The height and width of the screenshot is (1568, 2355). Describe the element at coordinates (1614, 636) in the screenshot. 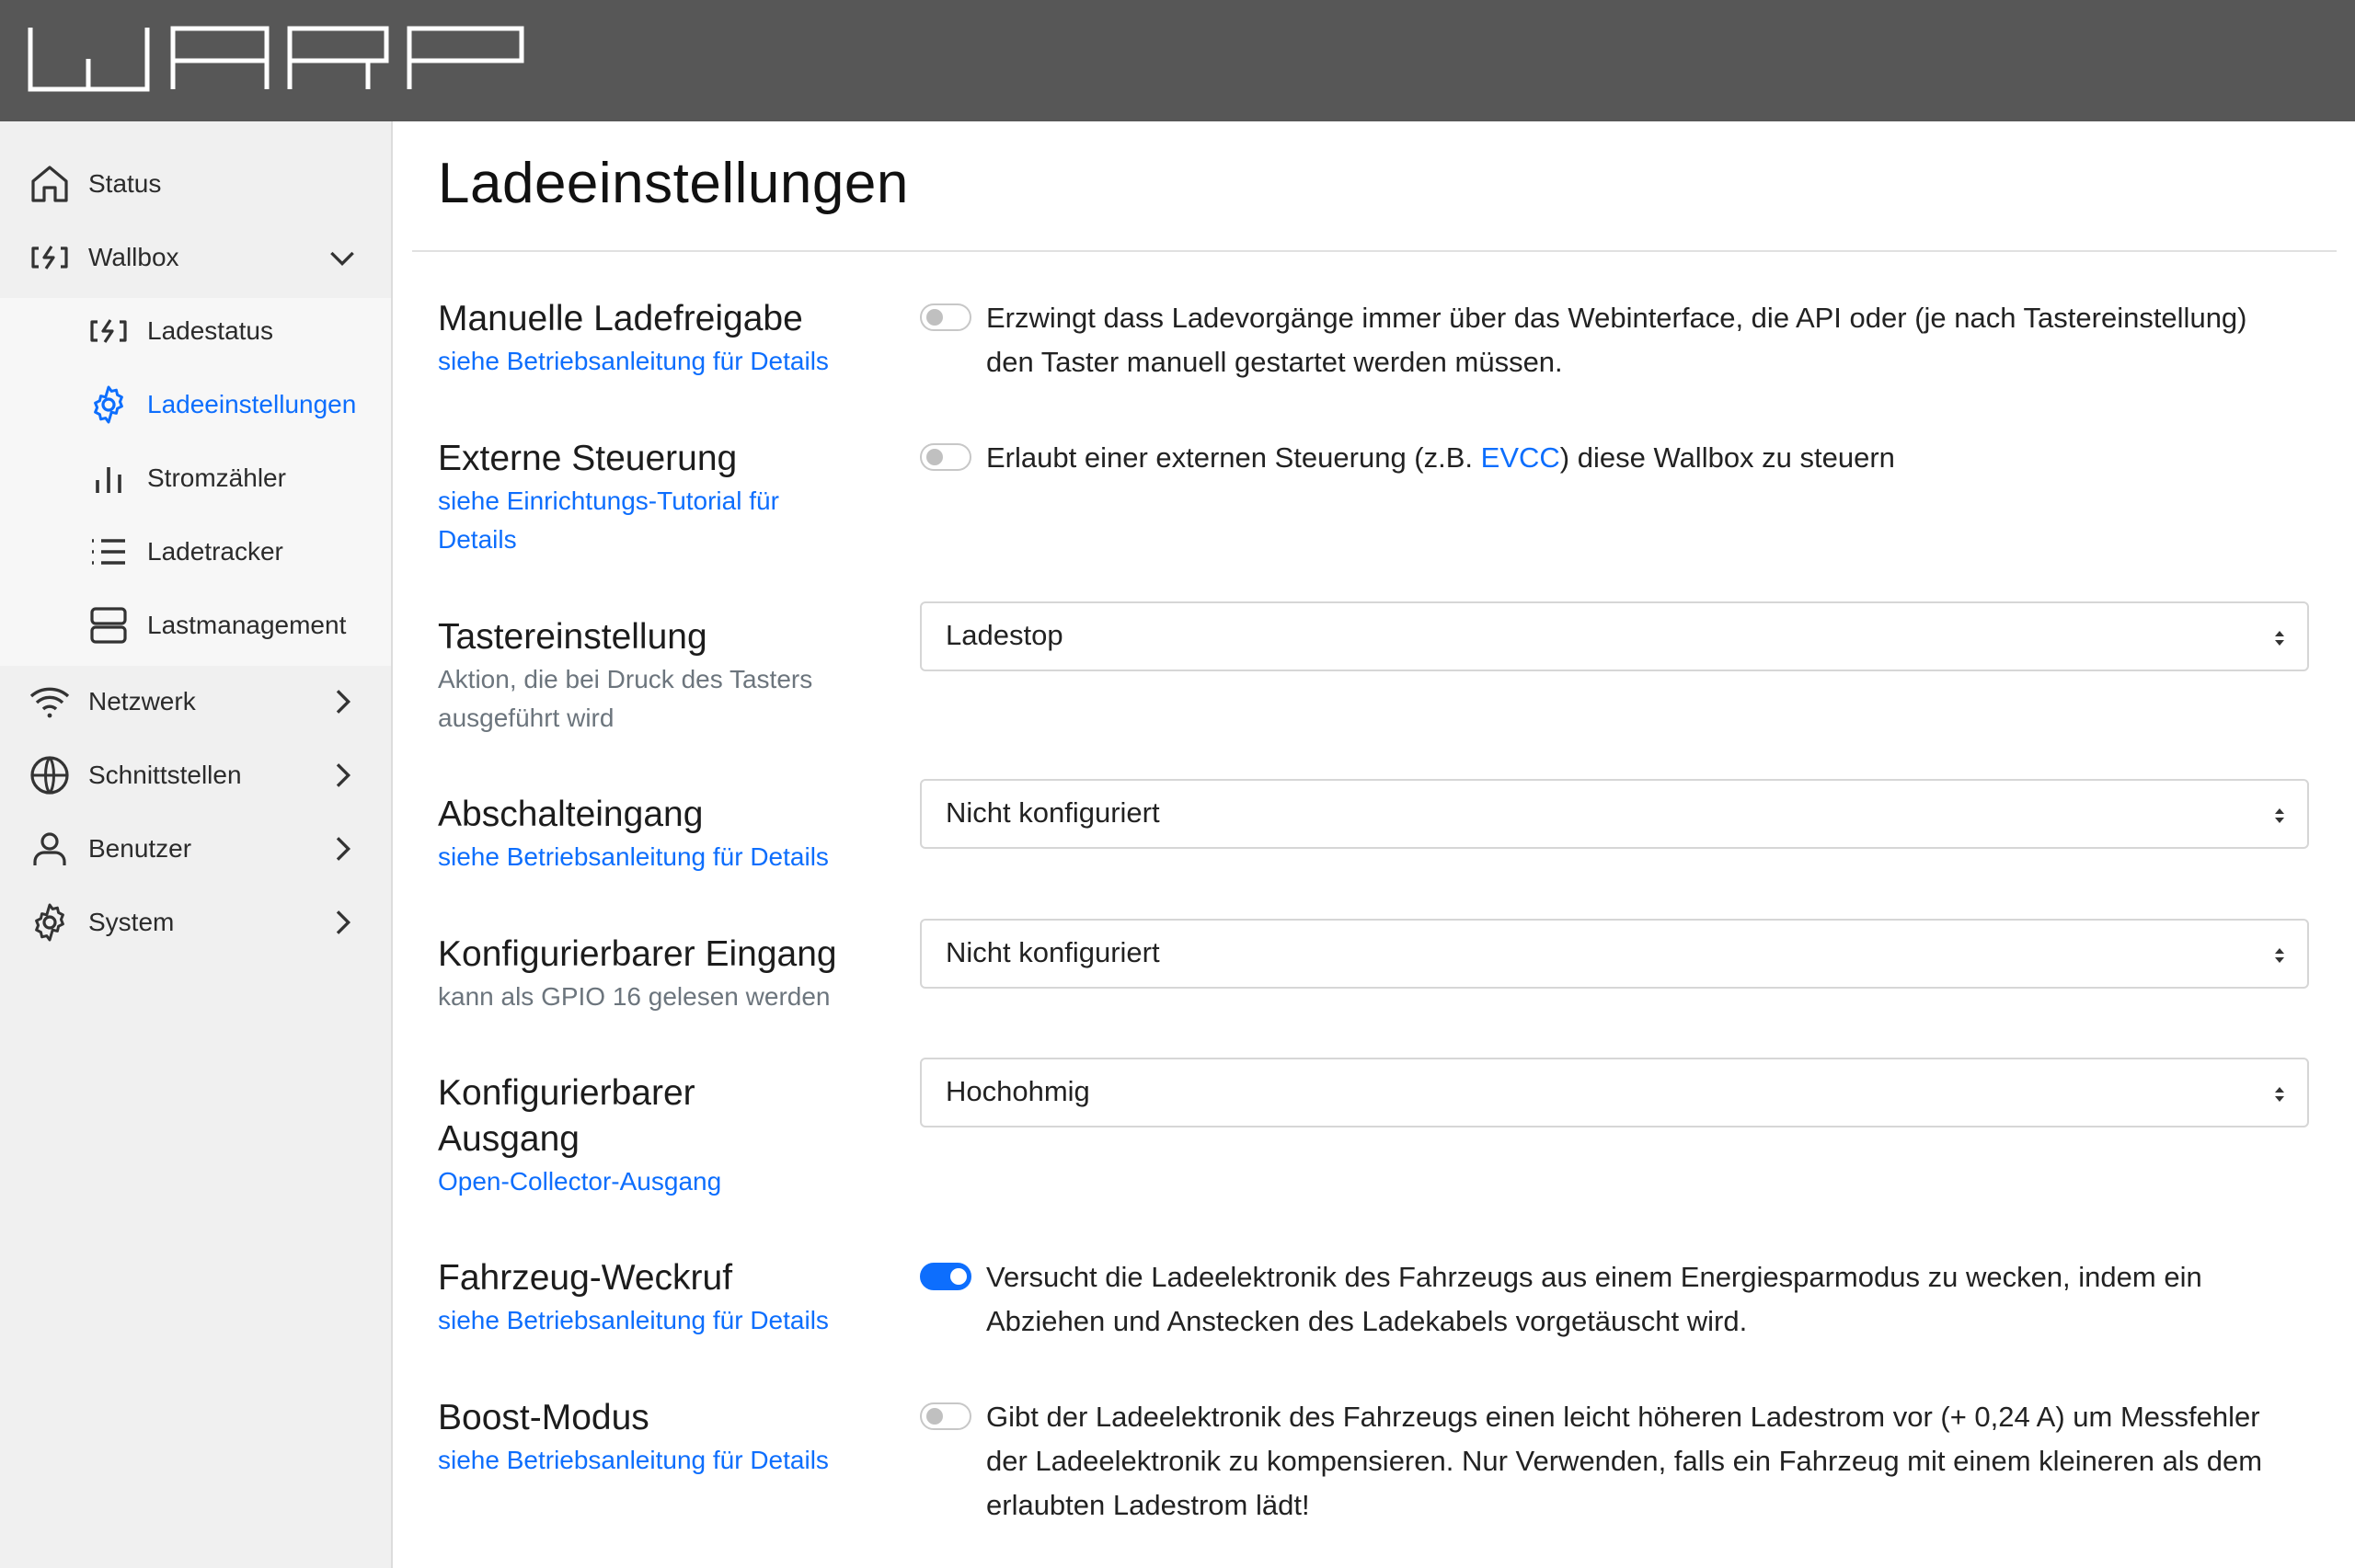

I see `button-select: Ladestop` at that location.